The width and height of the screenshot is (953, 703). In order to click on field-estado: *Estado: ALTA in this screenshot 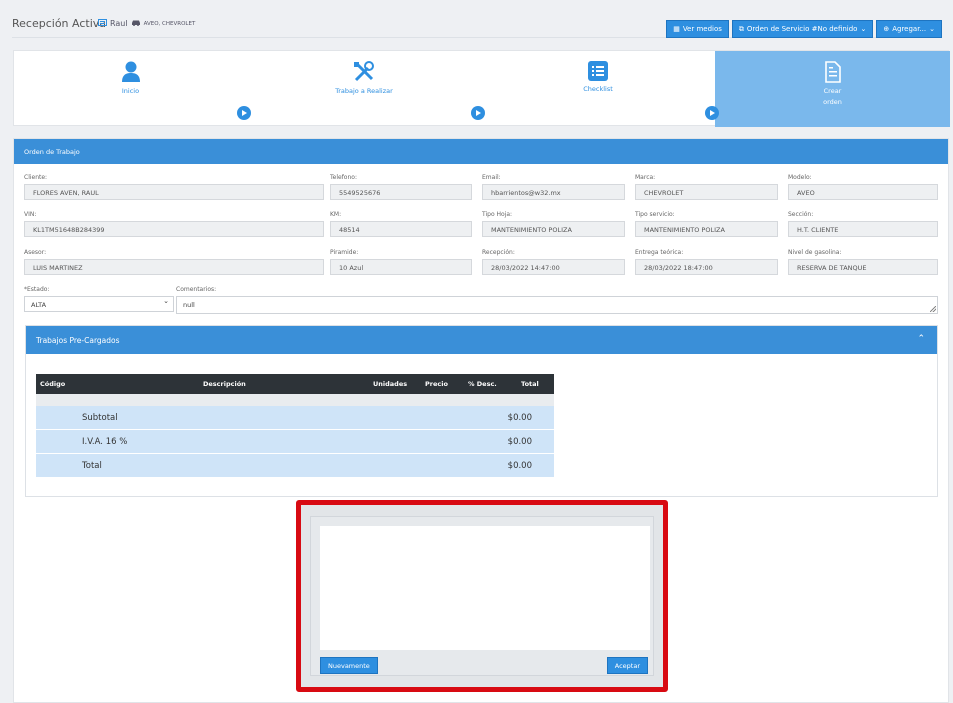, I will do `click(99, 299)`.